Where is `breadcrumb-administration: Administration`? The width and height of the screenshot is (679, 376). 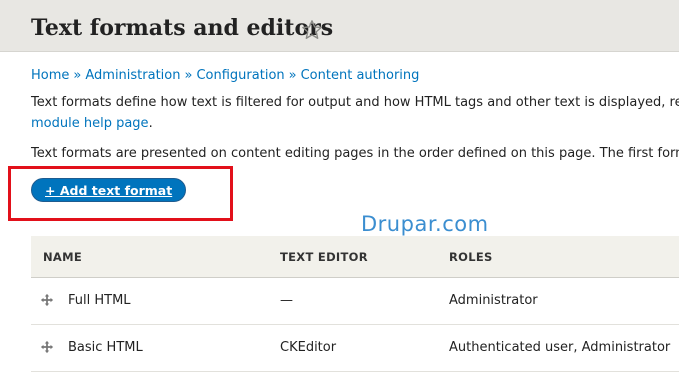
breadcrumb-administration: Administration is located at coordinates (132, 75).